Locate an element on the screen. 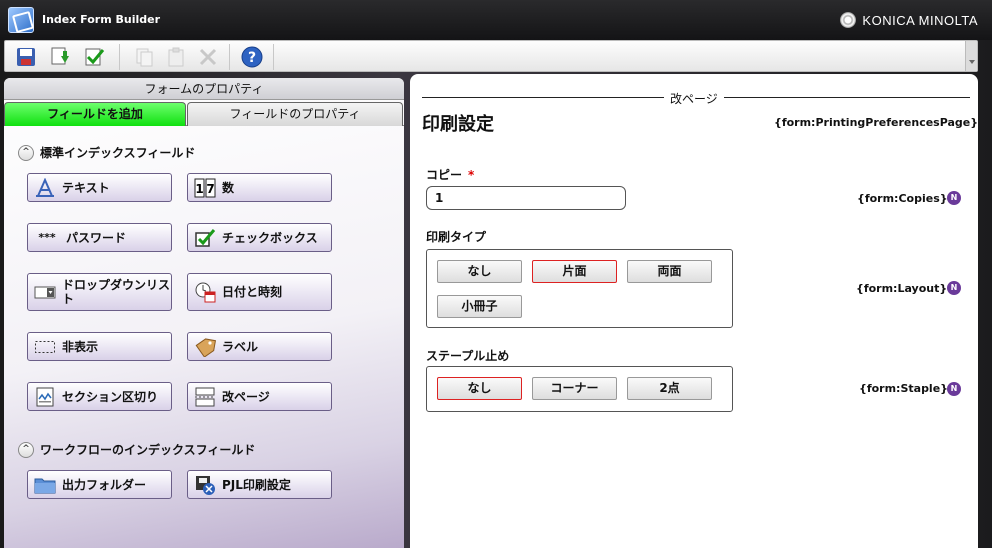 This screenshot has height=548, width=992. add-hidden-field-button: 非表示 is located at coordinates (99, 346).